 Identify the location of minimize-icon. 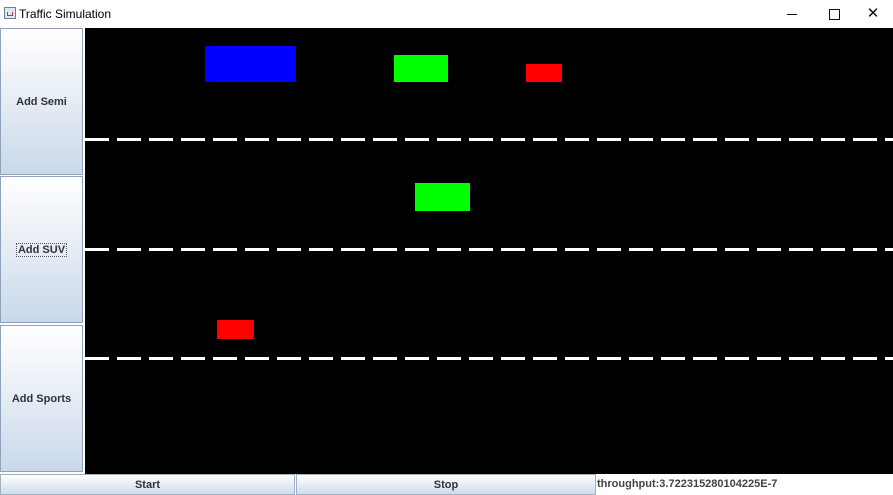
(792, 15).